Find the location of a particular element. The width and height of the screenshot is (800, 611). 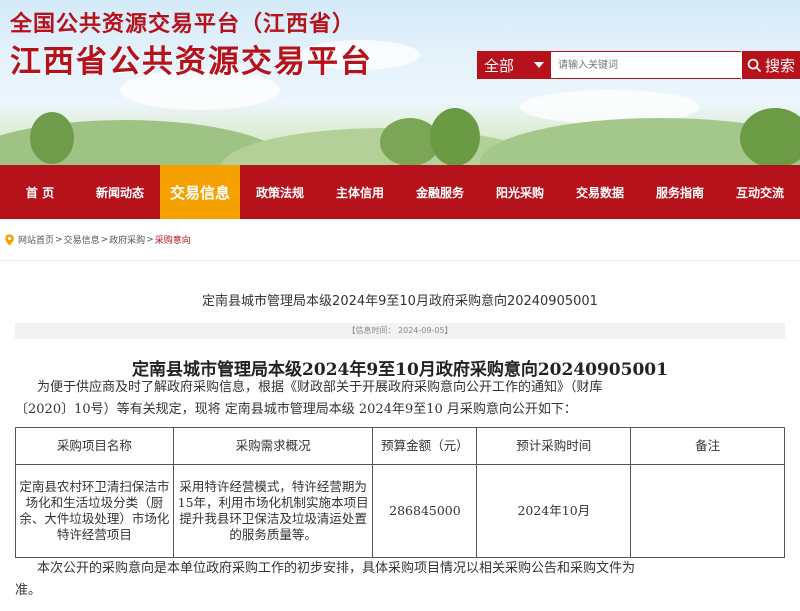

breadcrumb-trade-info: 交易信息 is located at coordinates (82, 239).